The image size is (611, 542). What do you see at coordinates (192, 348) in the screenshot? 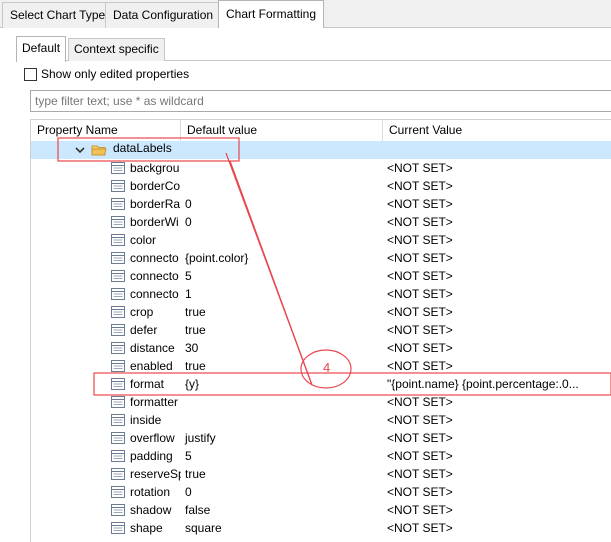
I see `default-value: 30` at bounding box center [192, 348].